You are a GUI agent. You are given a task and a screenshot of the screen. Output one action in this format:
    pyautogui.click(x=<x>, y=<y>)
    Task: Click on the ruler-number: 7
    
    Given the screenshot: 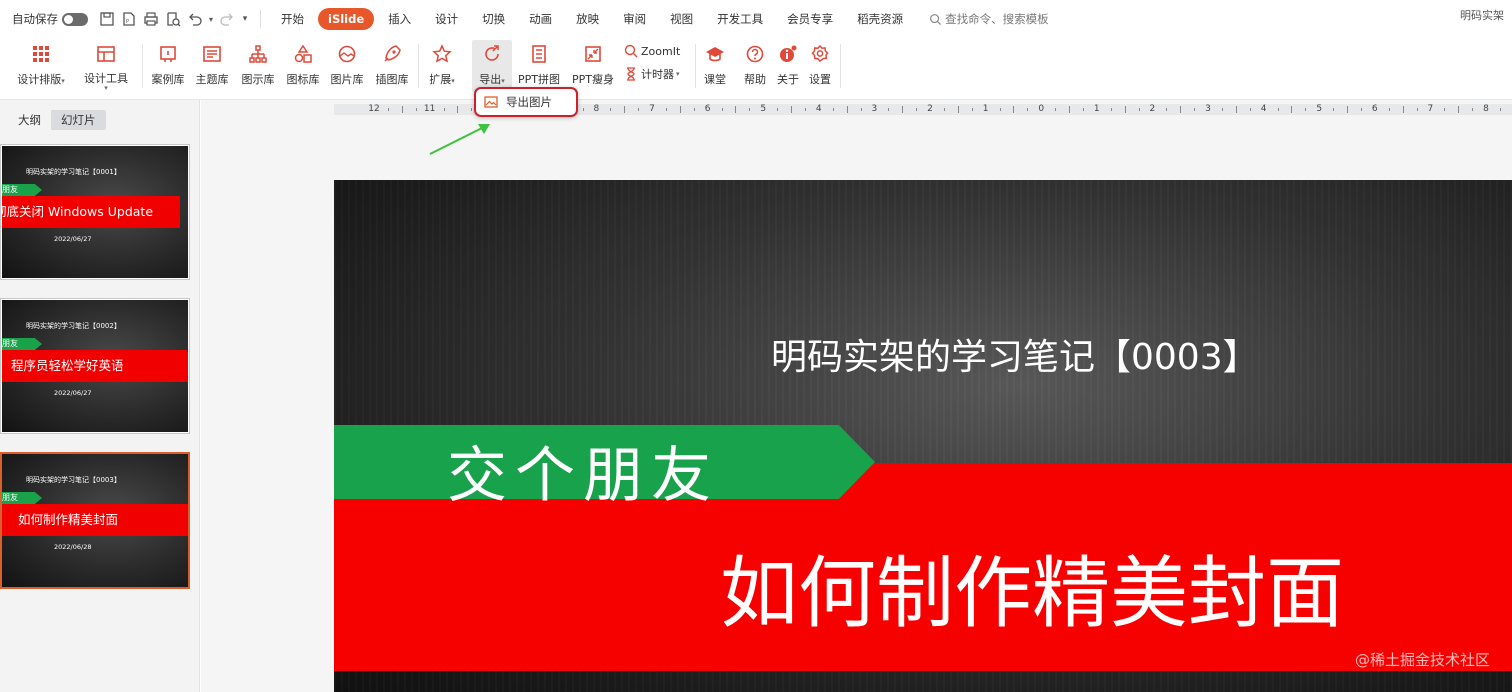 What is the action you would take?
    pyautogui.click(x=652, y=109)
    